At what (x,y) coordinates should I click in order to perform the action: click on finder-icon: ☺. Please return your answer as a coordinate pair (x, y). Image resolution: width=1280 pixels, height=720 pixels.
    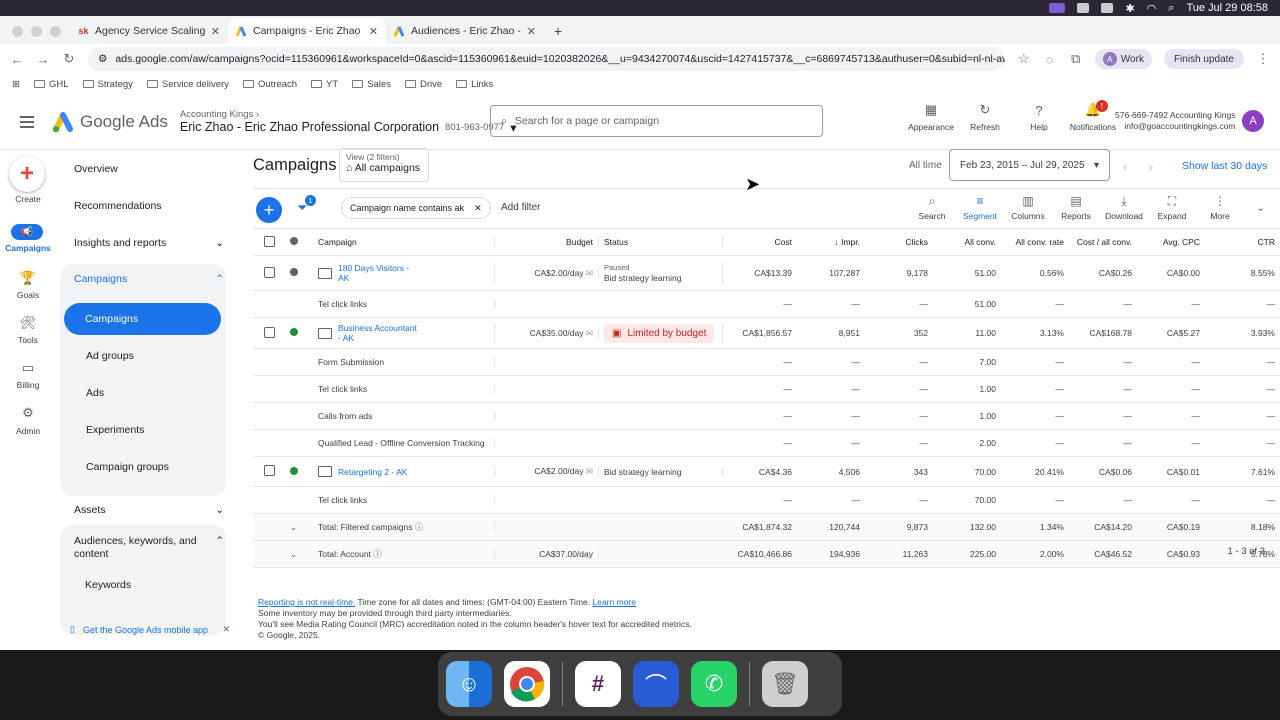
    Looking at the image, I should click on (469, 684).